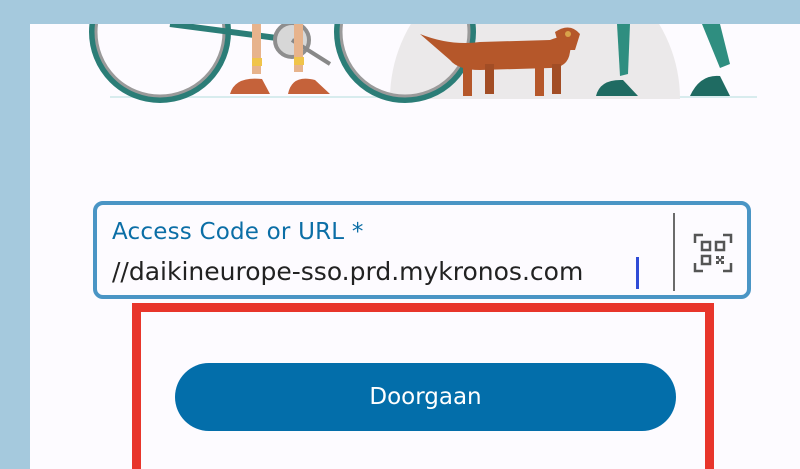 Image resolution: width=800 pixels, height=469 pixels. I want to click on qr-scan-button, so click(713, 253).